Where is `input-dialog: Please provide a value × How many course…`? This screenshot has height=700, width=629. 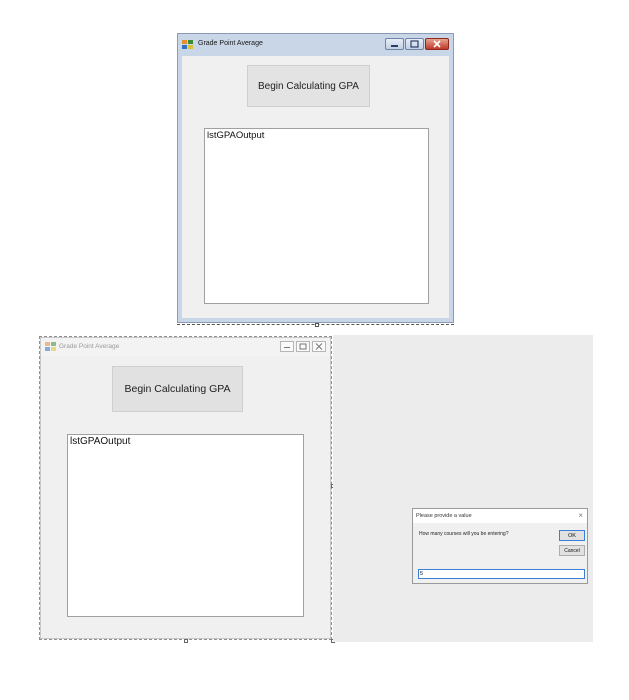 input-dialog: Please provide a value × How many course… is located at coordinates (500, 546).